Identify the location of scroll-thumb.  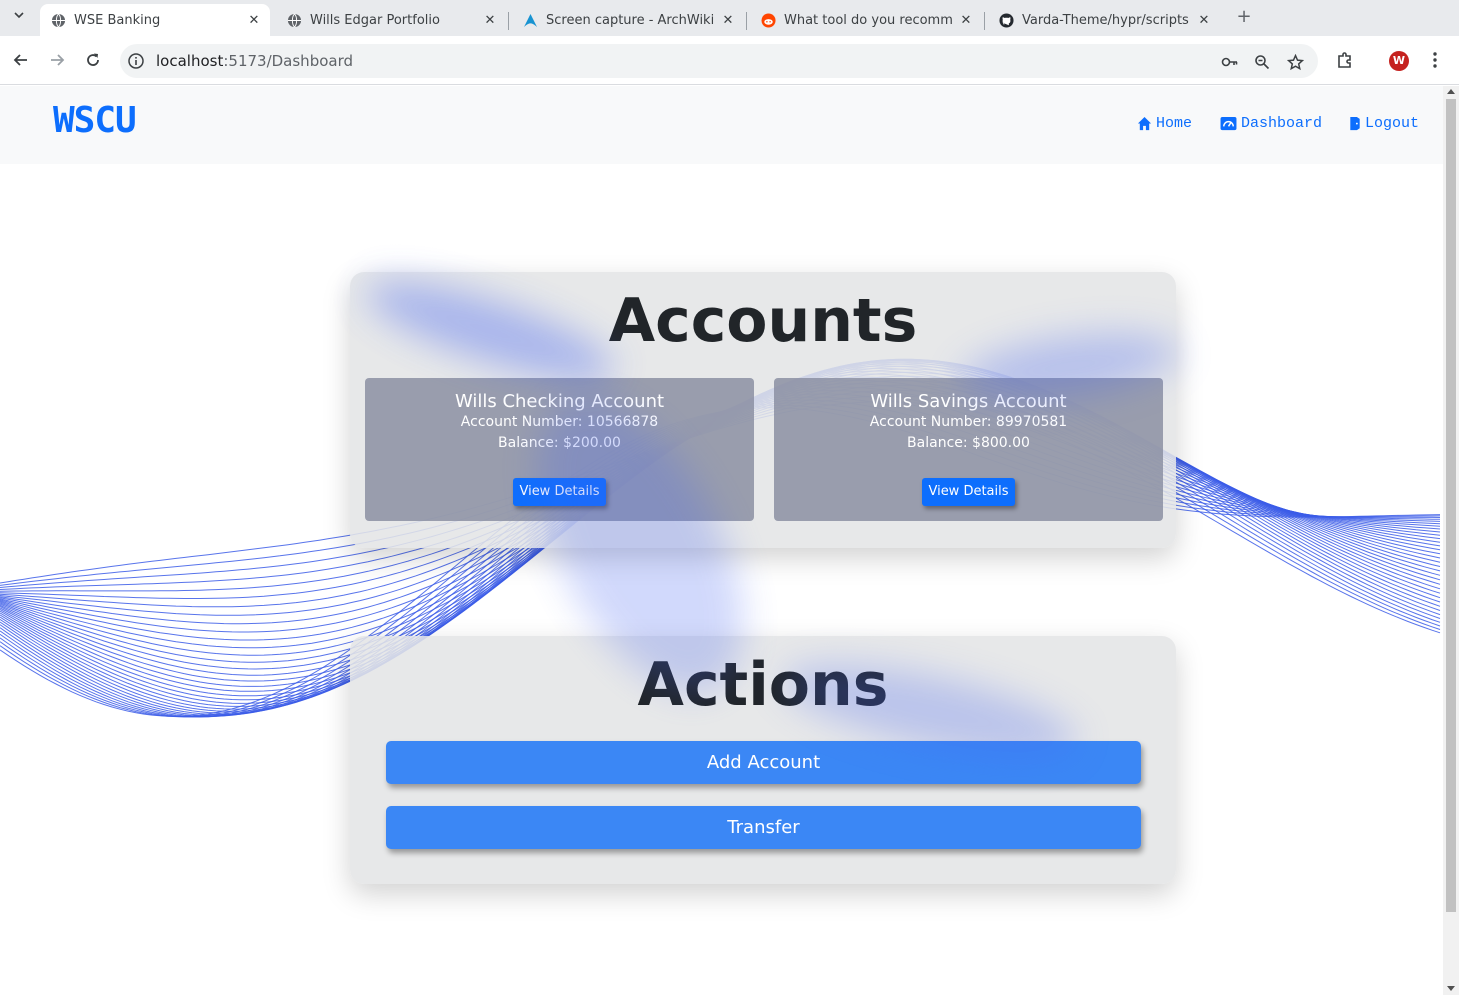
(1451, 505).